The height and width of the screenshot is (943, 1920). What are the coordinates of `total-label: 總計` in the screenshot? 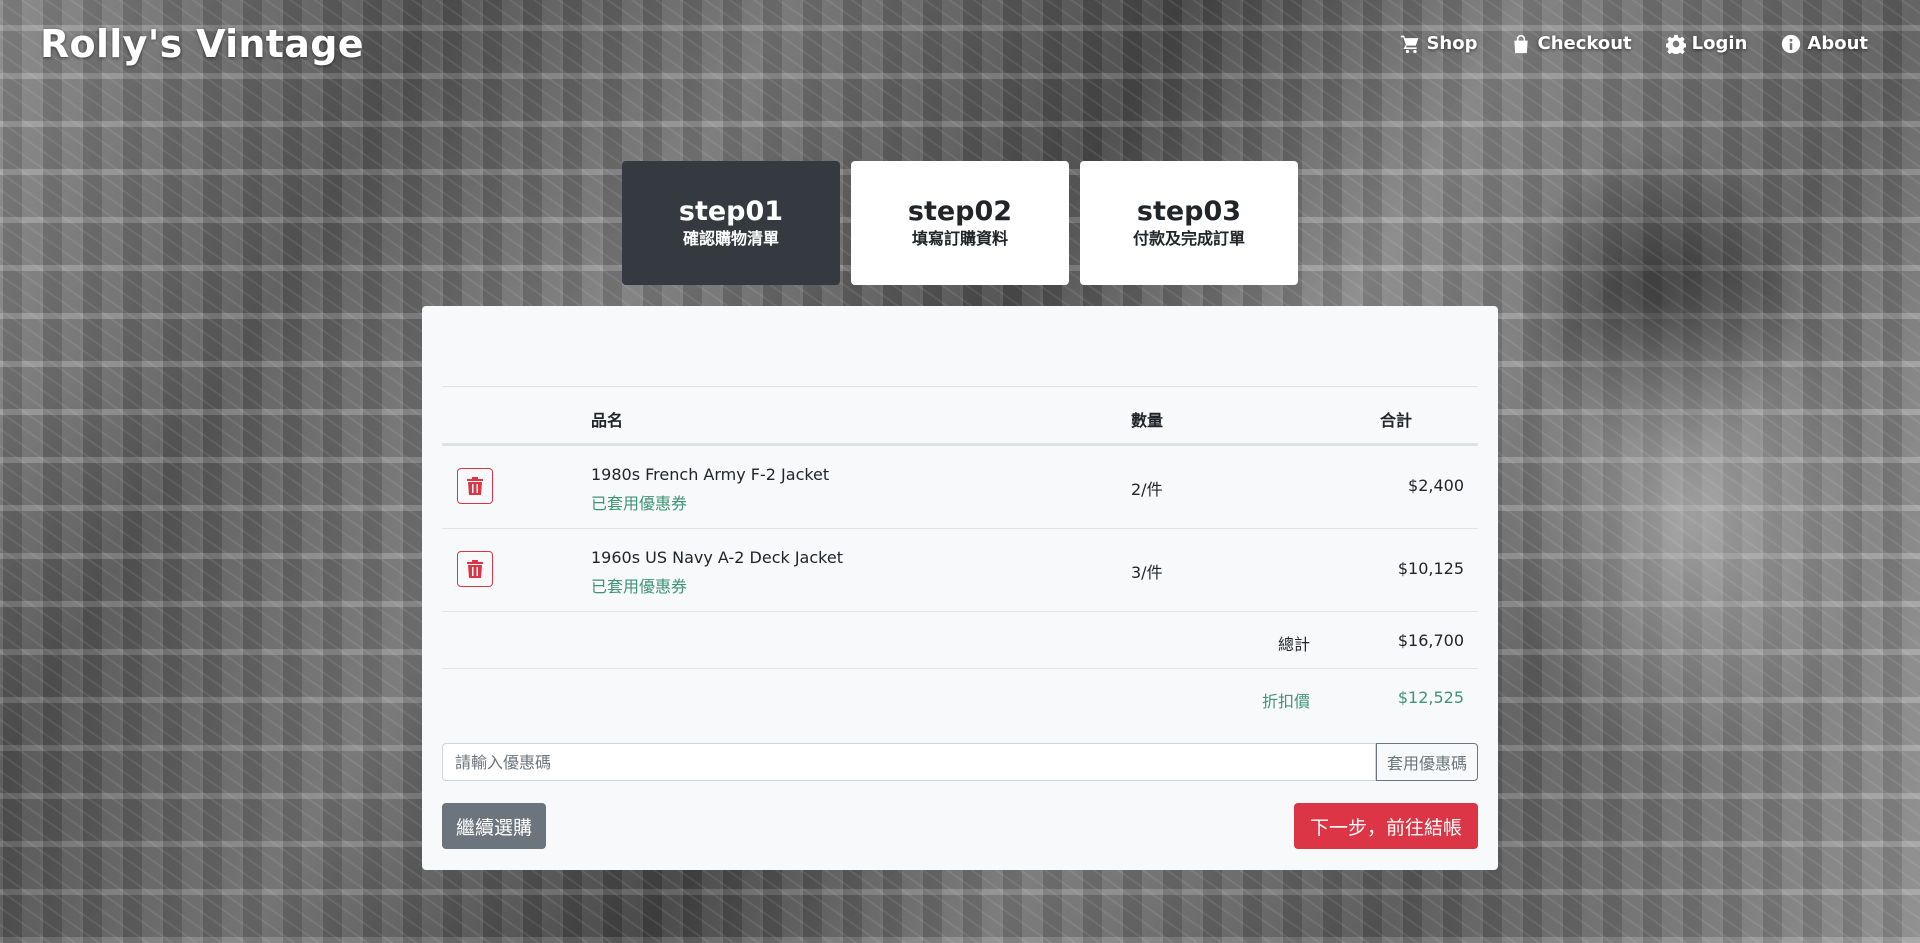 It's located at (1293, 644).